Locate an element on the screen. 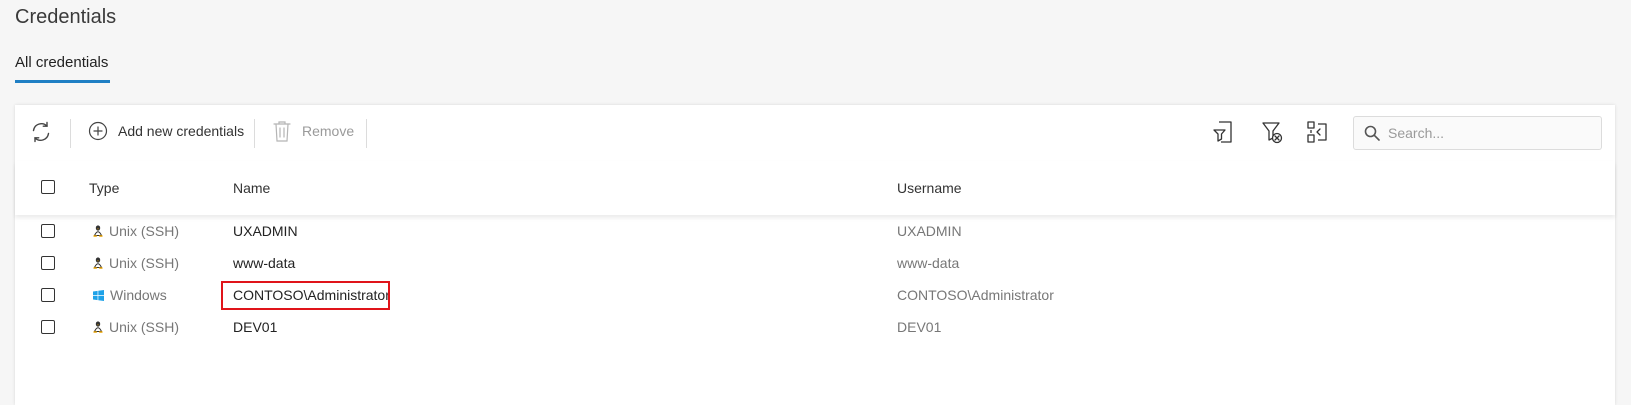  search-input is located at coordinates (1488, 133).